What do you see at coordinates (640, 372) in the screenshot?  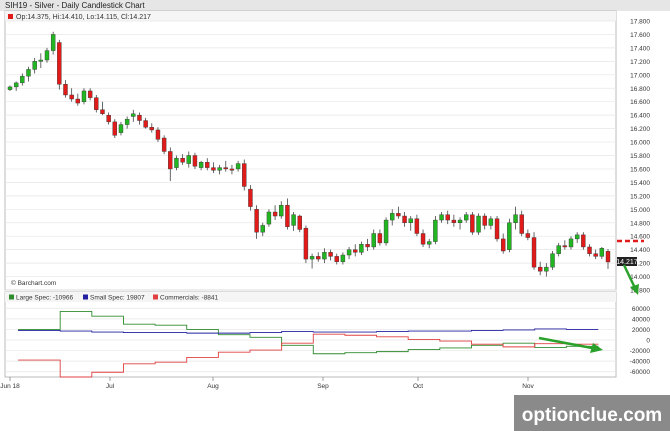 I see `cot-tick-label: -60000` at bounding box center [640, 372].